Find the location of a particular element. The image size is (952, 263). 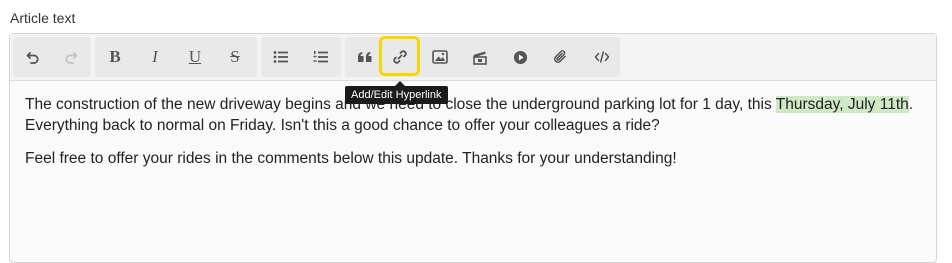

paperclip-icon is located at coordinates (560, 57).